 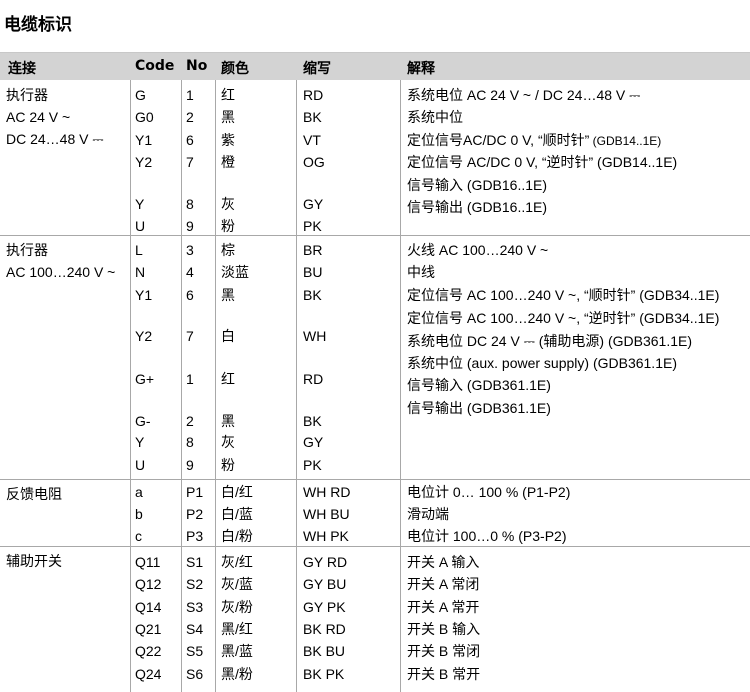 I want to click on cell-desc-text: 开关 A 常开, so click(x=443, y=607).